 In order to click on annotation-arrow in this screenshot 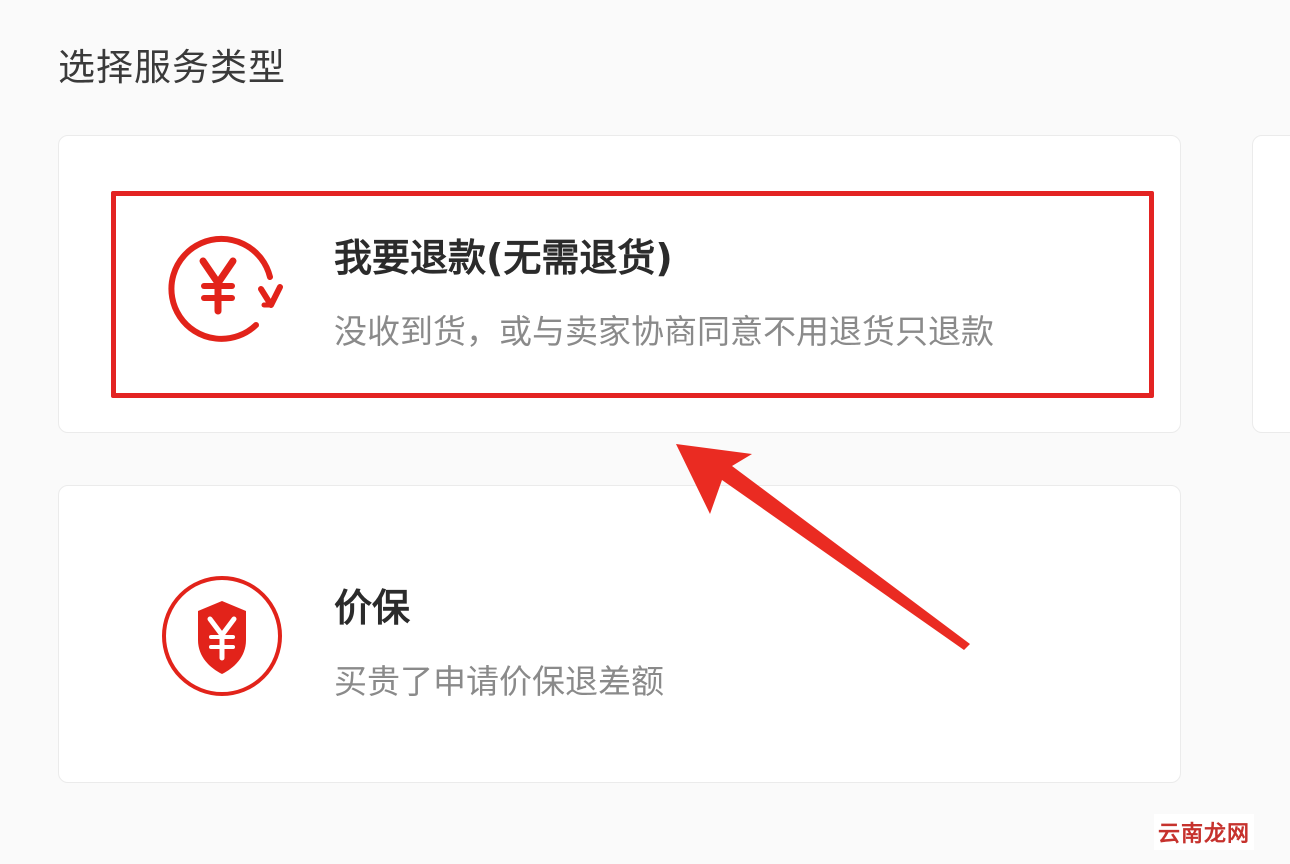, I will do `click(823, 547)`.